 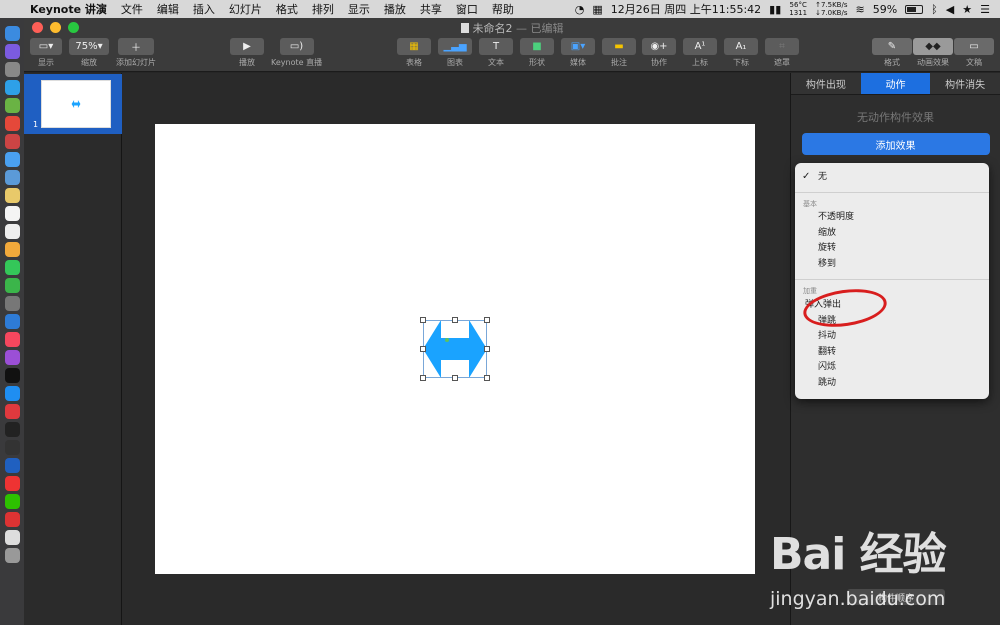 I want to click on table-control: ▦ 表格, so click(x=414, y=53).